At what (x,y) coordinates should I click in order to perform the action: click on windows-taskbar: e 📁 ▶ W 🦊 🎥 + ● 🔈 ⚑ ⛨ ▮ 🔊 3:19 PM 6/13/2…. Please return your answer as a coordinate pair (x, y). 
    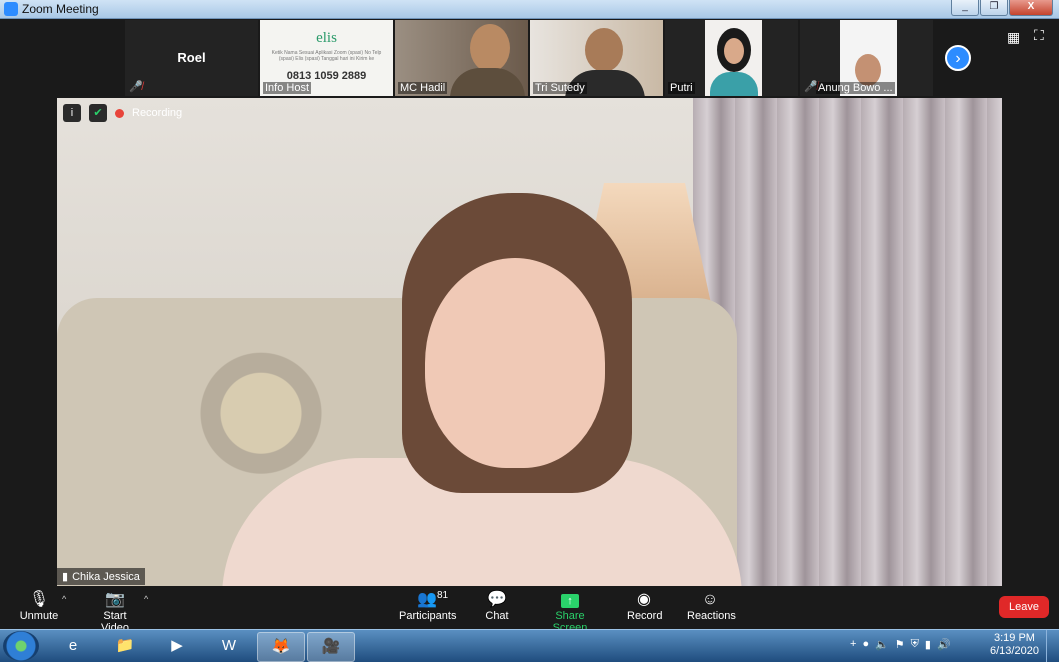
    Looking at the image, I should click on (529, 645).